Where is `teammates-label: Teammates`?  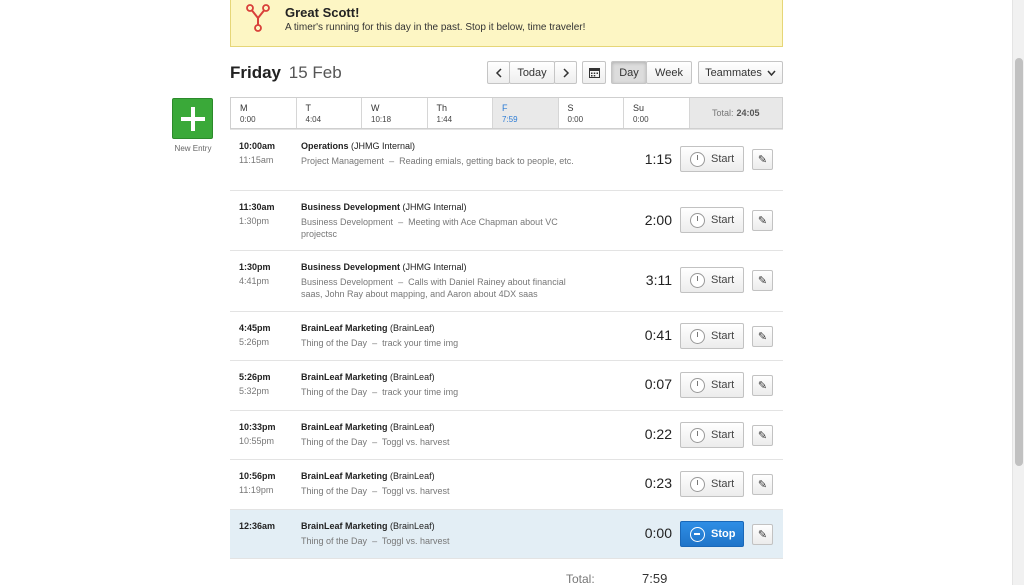
teammates-label: Teammates is located at coordinates (733, 72).